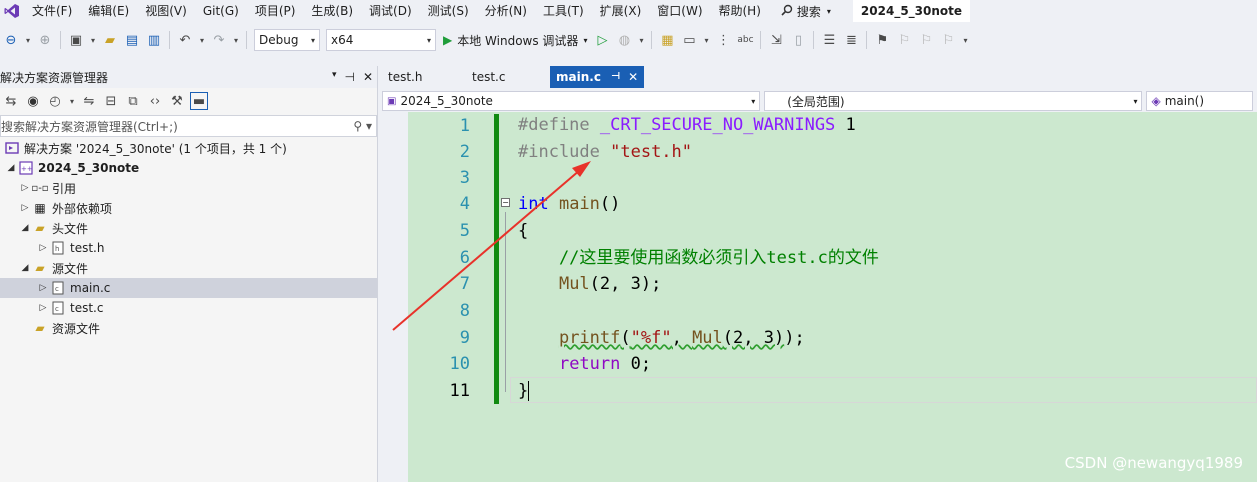 The height and width of the screenshot is (482, 1257). What do you see at coordinates (740, 11) in the screenshot?
I see `menu-help: 帮助(H)` at bounding box center [740, 11].